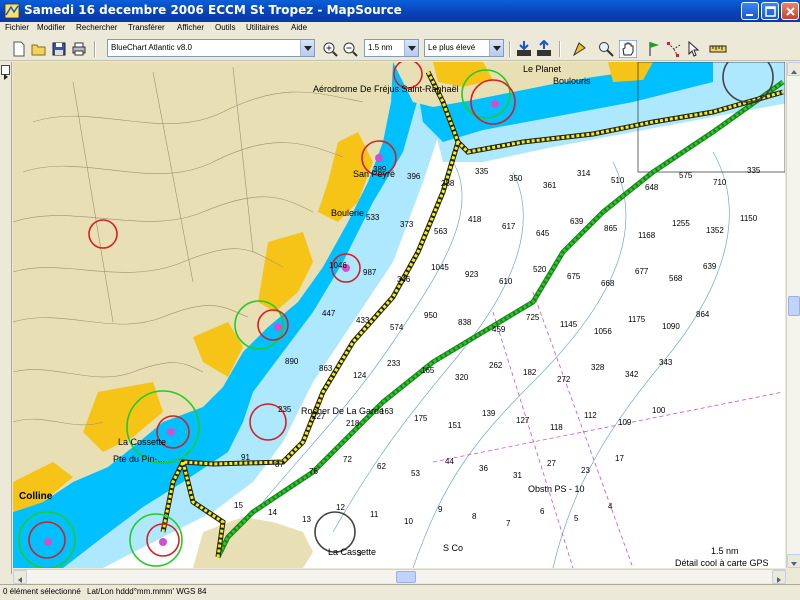 This screenshot has height=600, width=800. What do you see at coordinates (524, 49) in the screenshot?
I see `receive-from-device-icon` at bounding box center [524, 49].